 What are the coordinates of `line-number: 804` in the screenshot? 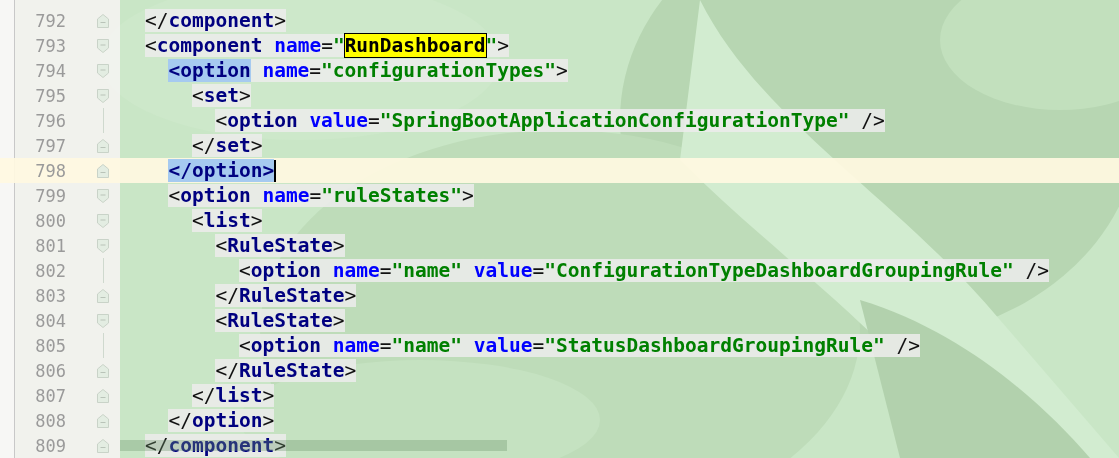 It's located at (50, 320).